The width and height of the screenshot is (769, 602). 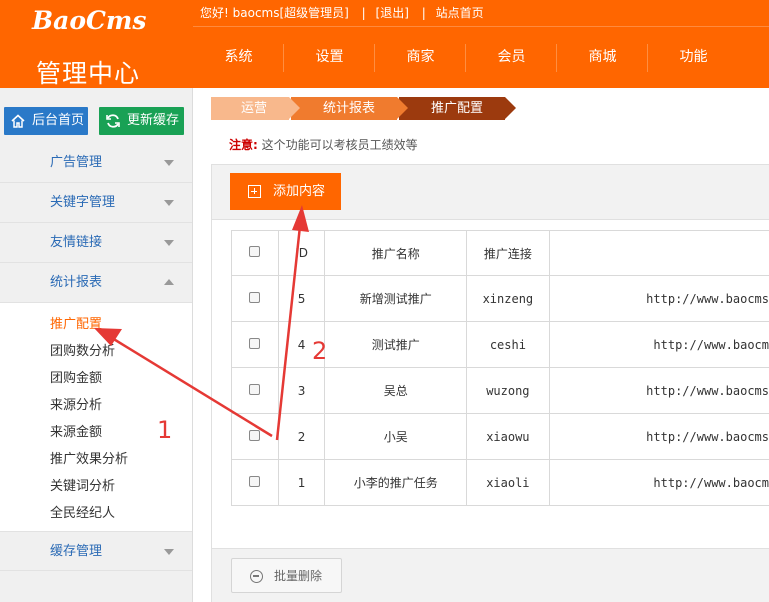 What do you see at coordinates (89, 20) in the screenshot?
I see `logo-brand: BaoCms` at bounding box center [89, 20].